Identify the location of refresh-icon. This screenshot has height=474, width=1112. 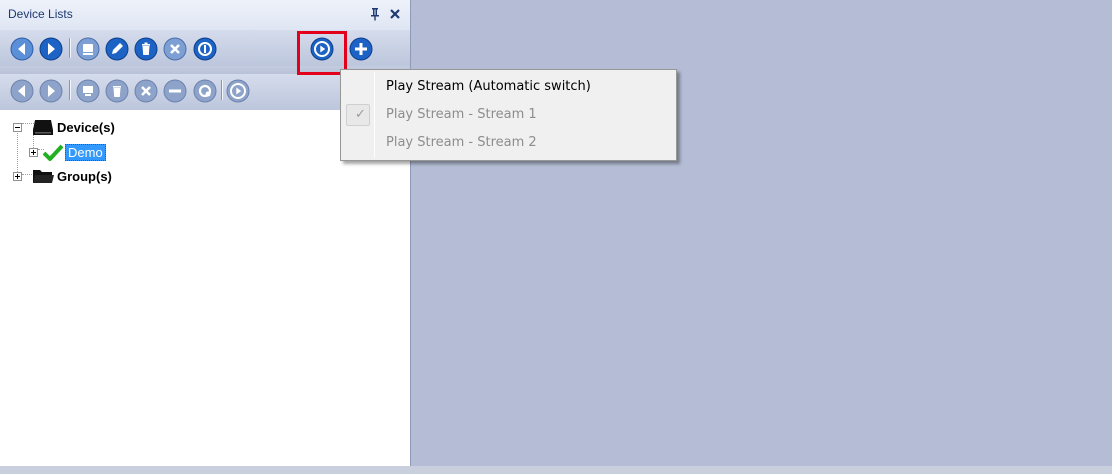
(205, 91).